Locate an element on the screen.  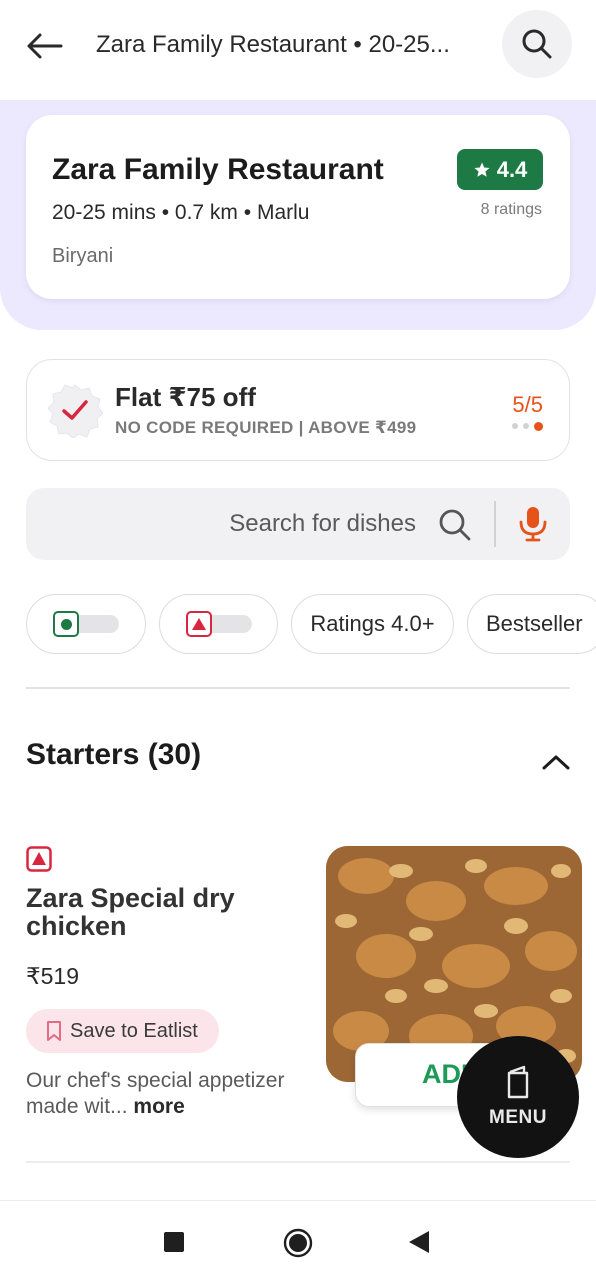
system-navigation-bar is located at coordinates (298, 1240).